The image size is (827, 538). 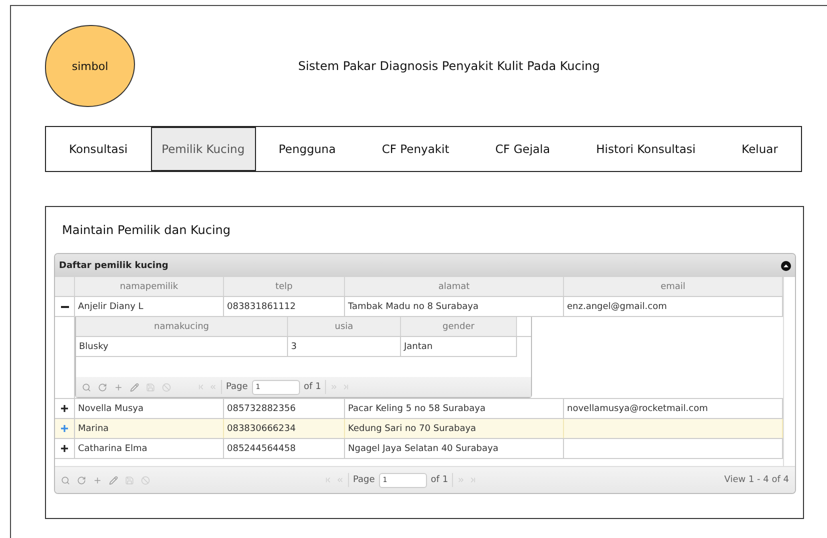 I want to click on table-cell: Kedung Sari no 70 Surabaya, so click(x=454, y=428).